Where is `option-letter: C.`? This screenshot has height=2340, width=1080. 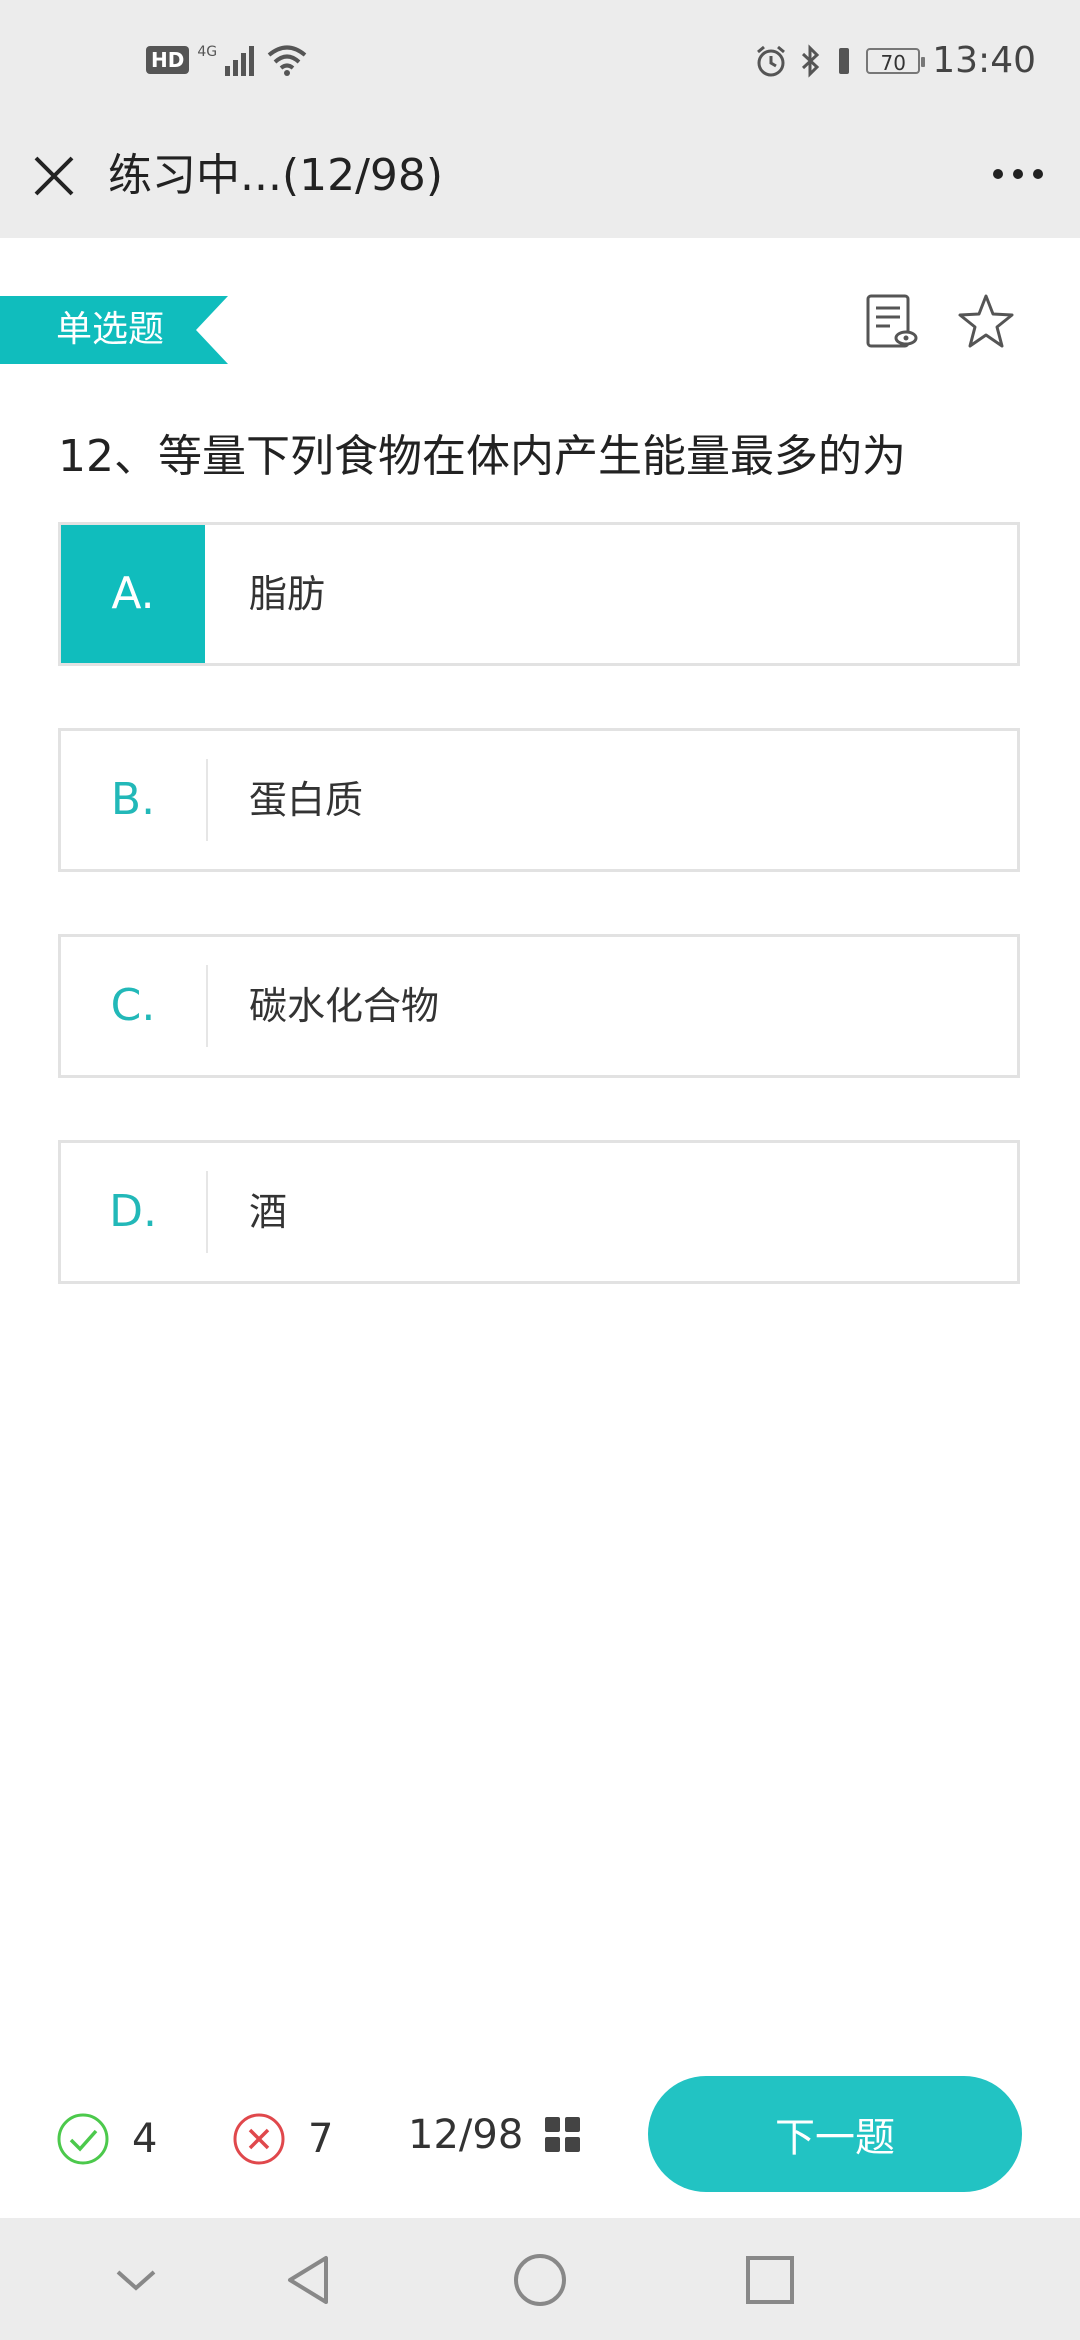
option-letter: C. is located at coordinates (133, 1005).